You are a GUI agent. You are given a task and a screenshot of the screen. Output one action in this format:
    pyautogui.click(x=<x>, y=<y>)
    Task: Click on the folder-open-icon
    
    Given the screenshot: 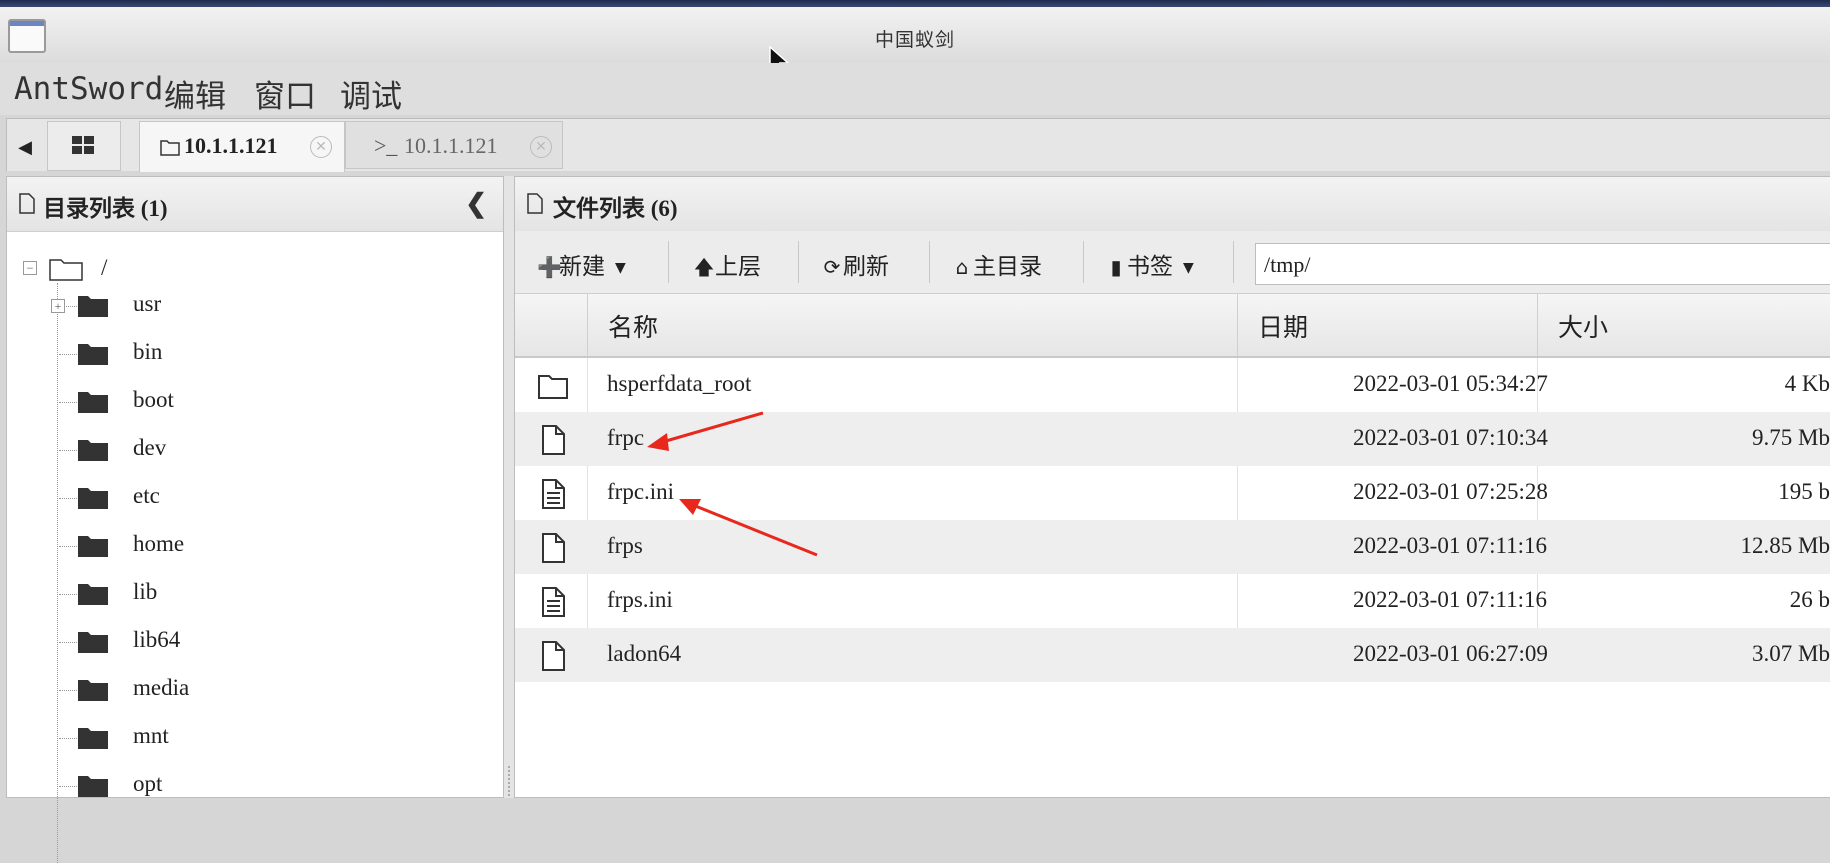 What is the action you would take?
    pyautogui.click(x=66, y=270)
    